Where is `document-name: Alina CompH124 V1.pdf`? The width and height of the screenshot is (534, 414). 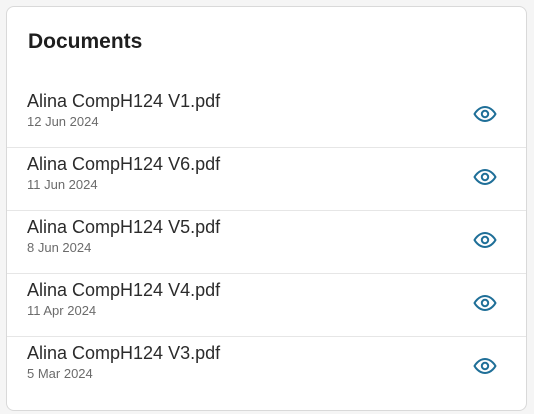 document-name: Alina CompH124 V1.pdf is located at coordinates (123, 101).